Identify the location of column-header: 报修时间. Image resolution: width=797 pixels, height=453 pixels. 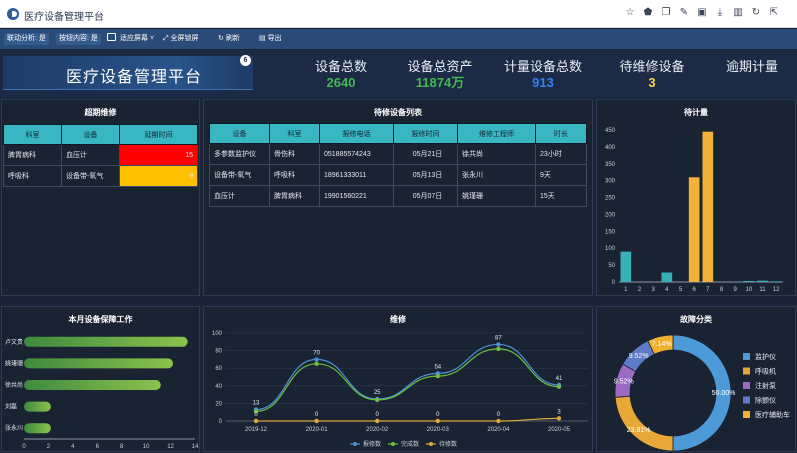
(425, 133).